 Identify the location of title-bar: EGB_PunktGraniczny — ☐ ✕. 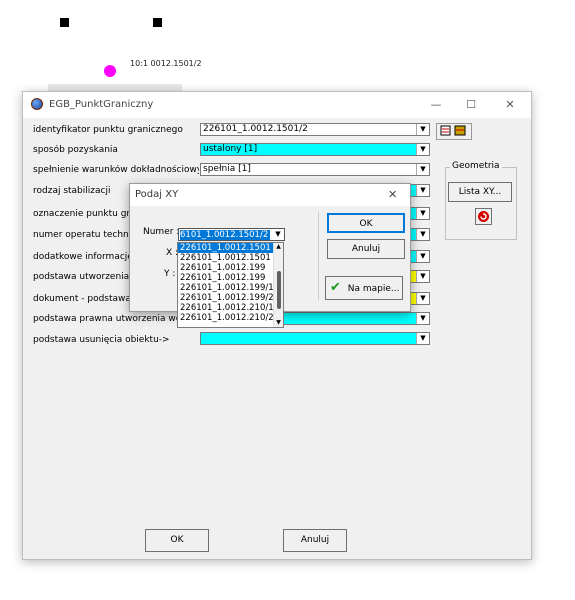
(277, 105).